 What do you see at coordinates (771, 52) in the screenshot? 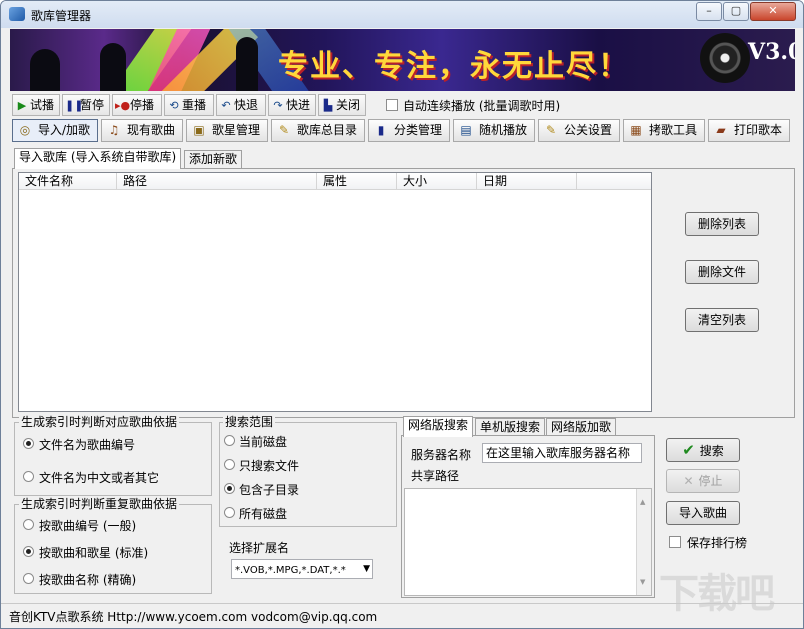
I see `banner-version: V3.0` at bounding box center [771, 52].